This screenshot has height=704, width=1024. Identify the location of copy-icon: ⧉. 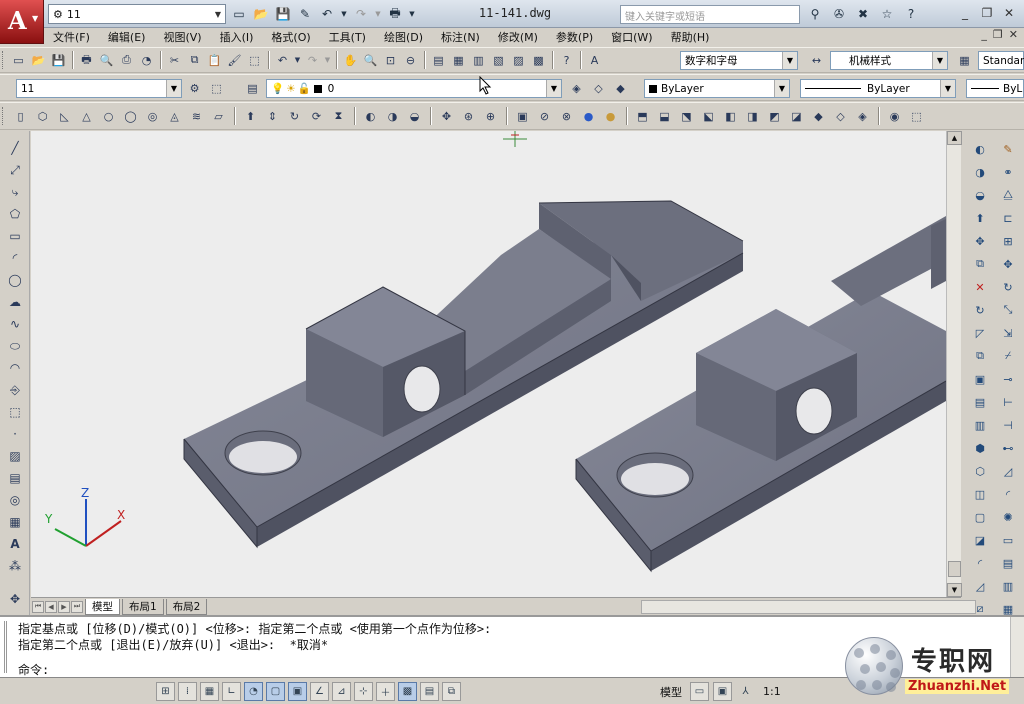
(194, 60).